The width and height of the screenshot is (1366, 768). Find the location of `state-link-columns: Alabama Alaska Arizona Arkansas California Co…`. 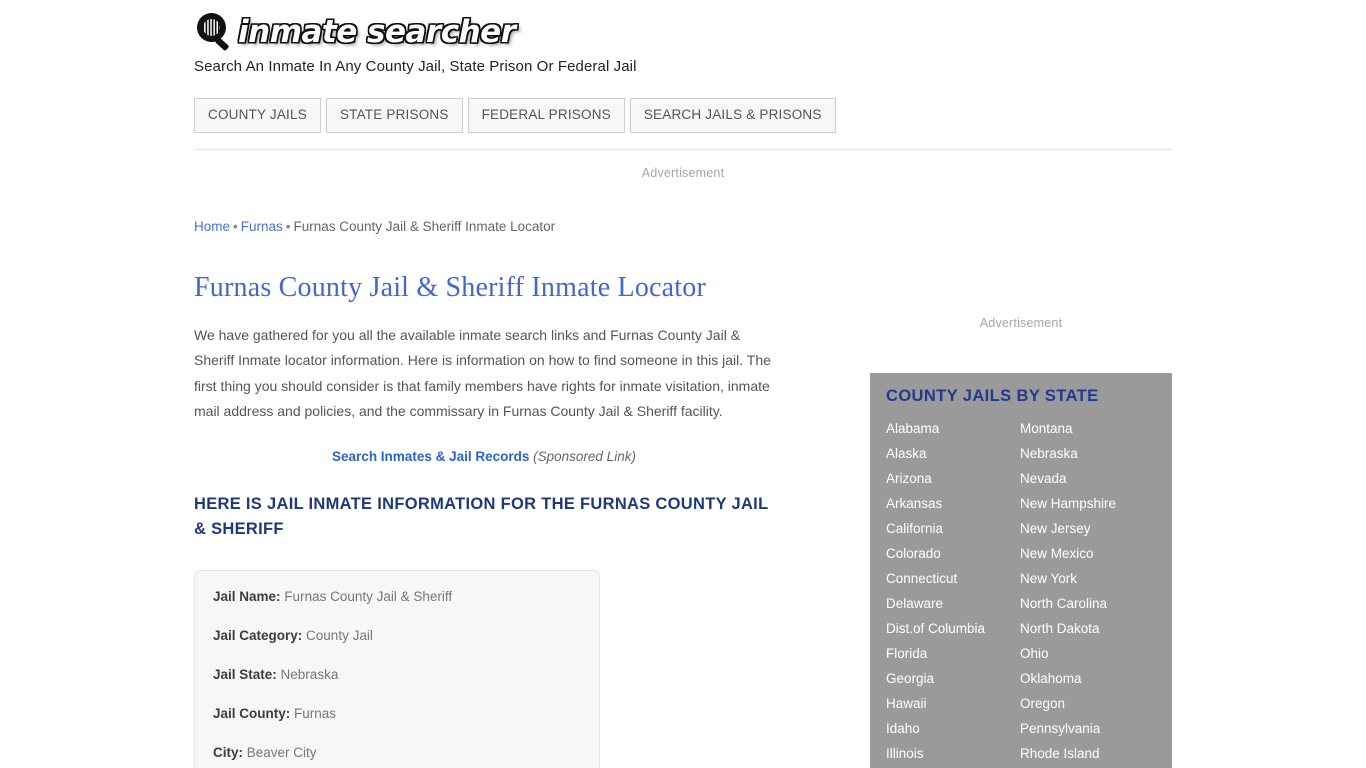

state-link-columns: Alabama Alaska Arizona Arkansas California Co… is located at coordinates (1021, 591).